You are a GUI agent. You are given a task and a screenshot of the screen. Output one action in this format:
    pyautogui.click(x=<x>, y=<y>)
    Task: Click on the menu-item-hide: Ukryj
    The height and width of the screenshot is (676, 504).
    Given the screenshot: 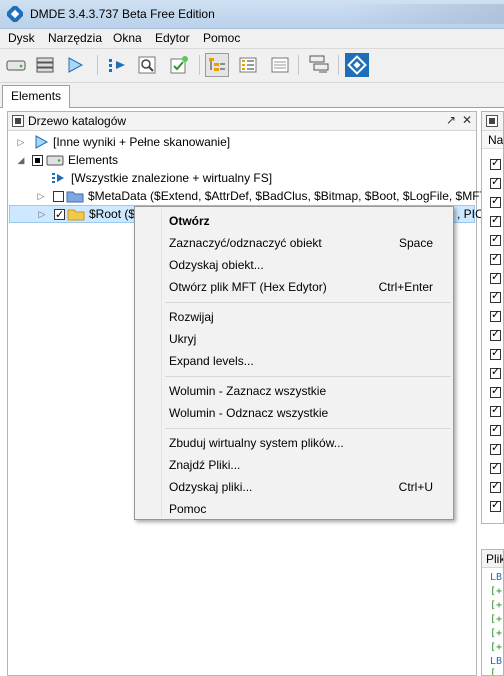 What is the action you would take?
    pyautogui.click(x=294, y=339)
    